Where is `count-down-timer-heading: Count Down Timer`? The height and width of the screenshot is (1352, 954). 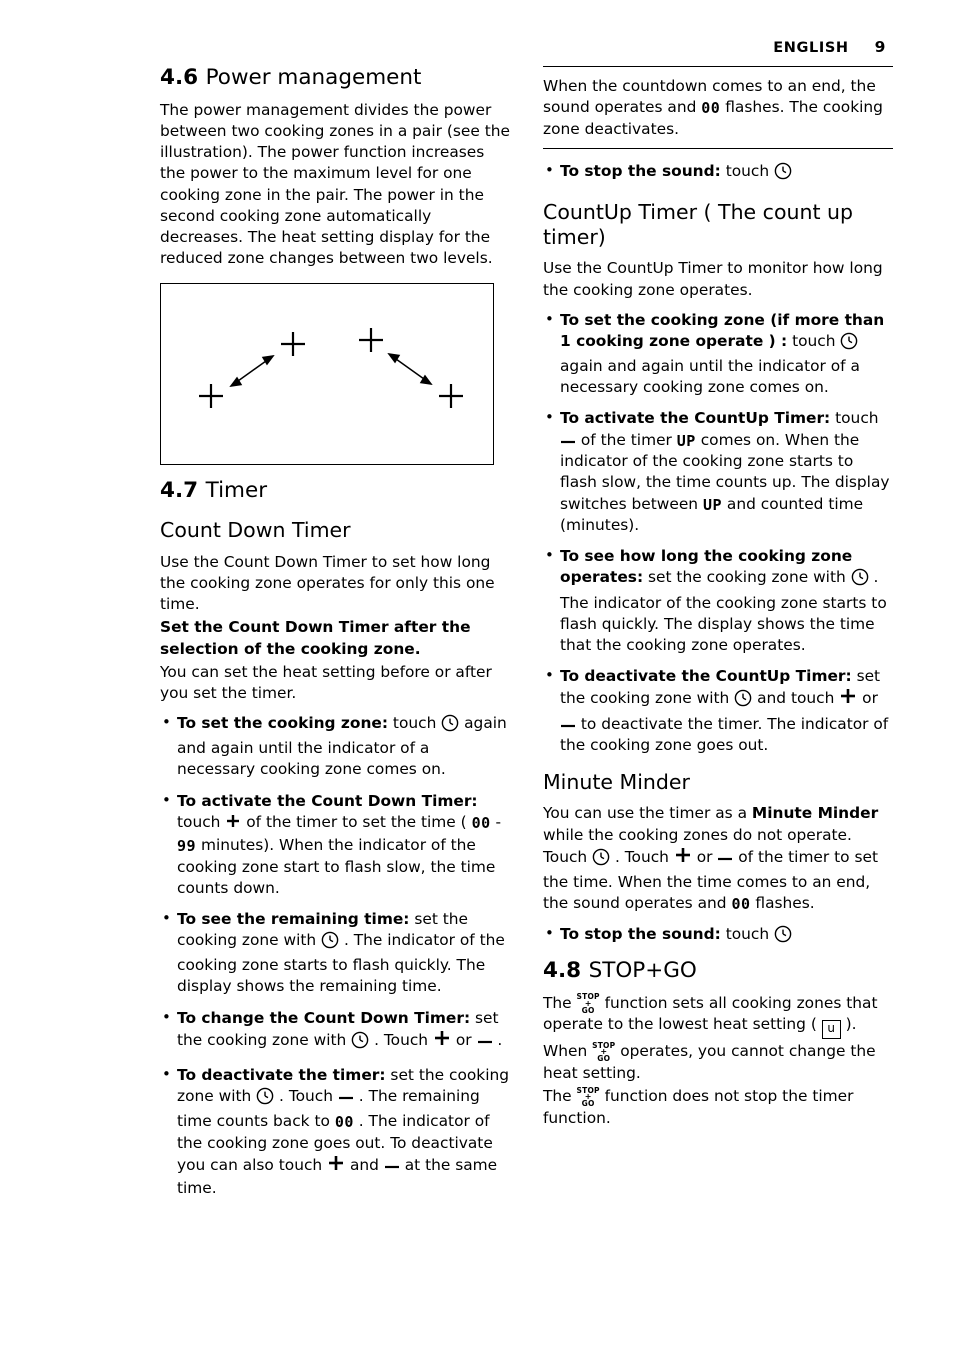 count-down-timer-heading: Count Down Timer is located at coordinates (255, 530).